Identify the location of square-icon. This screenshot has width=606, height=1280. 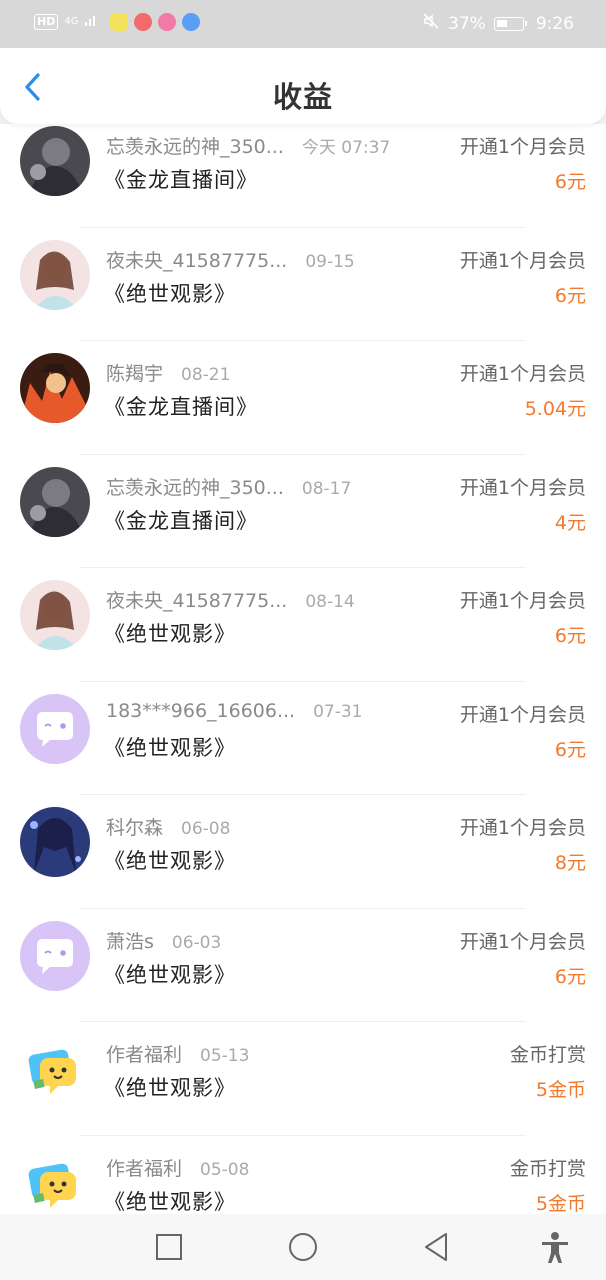
(169, 1247).